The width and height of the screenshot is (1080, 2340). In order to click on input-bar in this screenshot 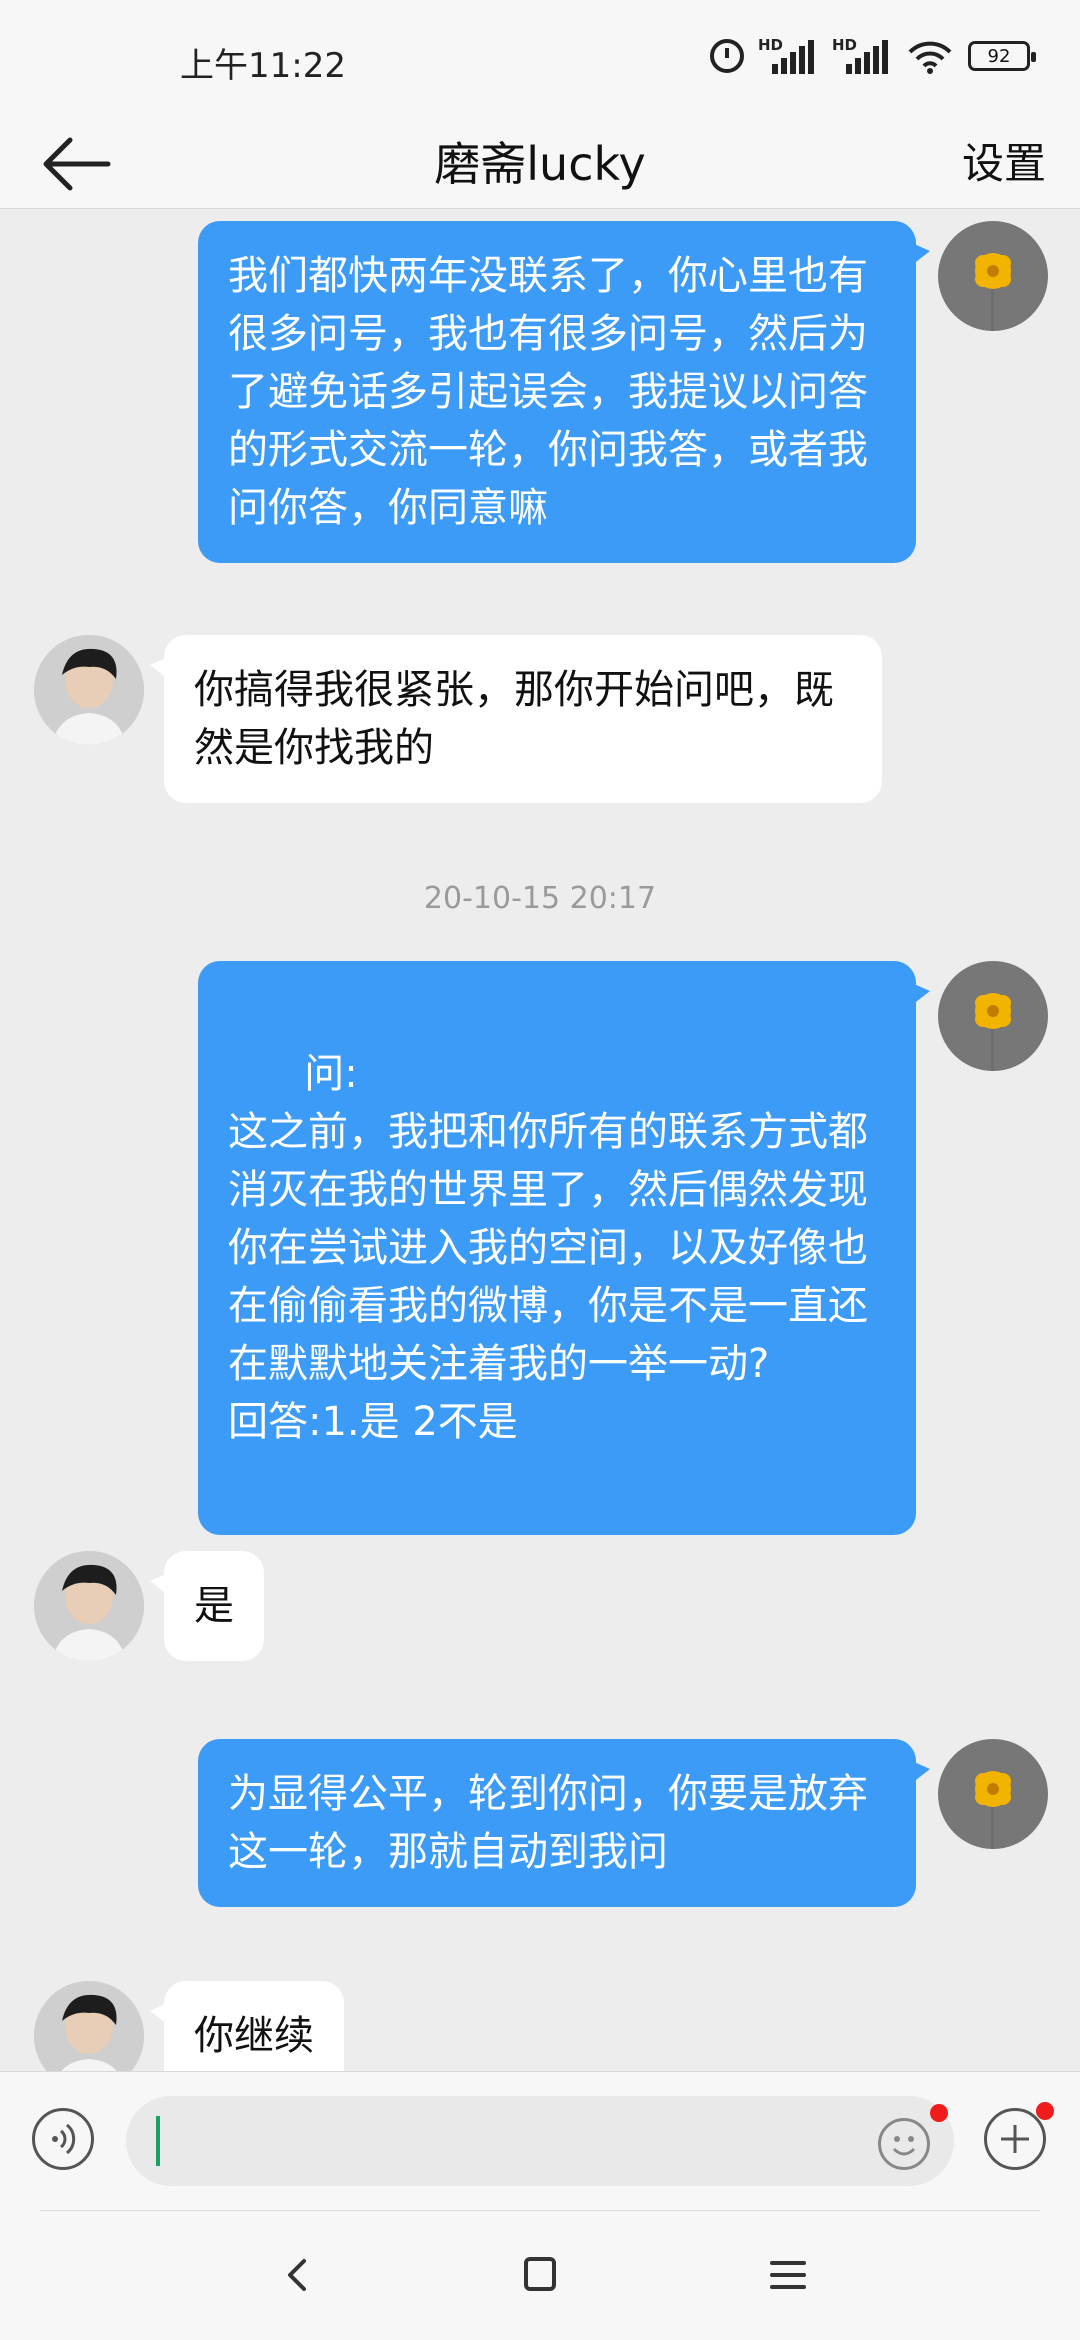, I will do `click(540, 2141)`.